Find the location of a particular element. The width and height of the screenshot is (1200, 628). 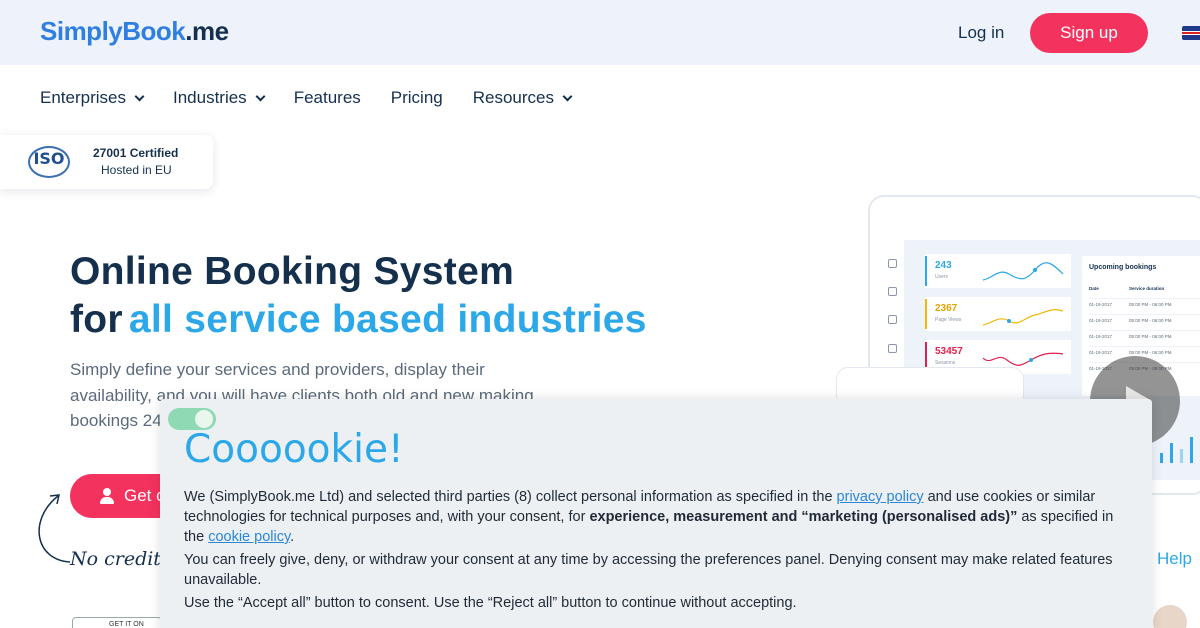

iso-badge: ISO 27001 Certified Hosted in EU is located at coordinates (106, 162).